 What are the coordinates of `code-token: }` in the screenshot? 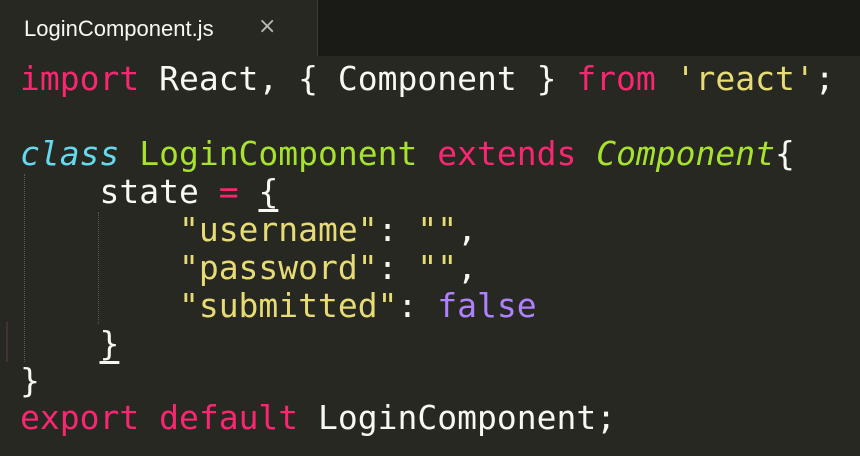 It's located at (30, 380).